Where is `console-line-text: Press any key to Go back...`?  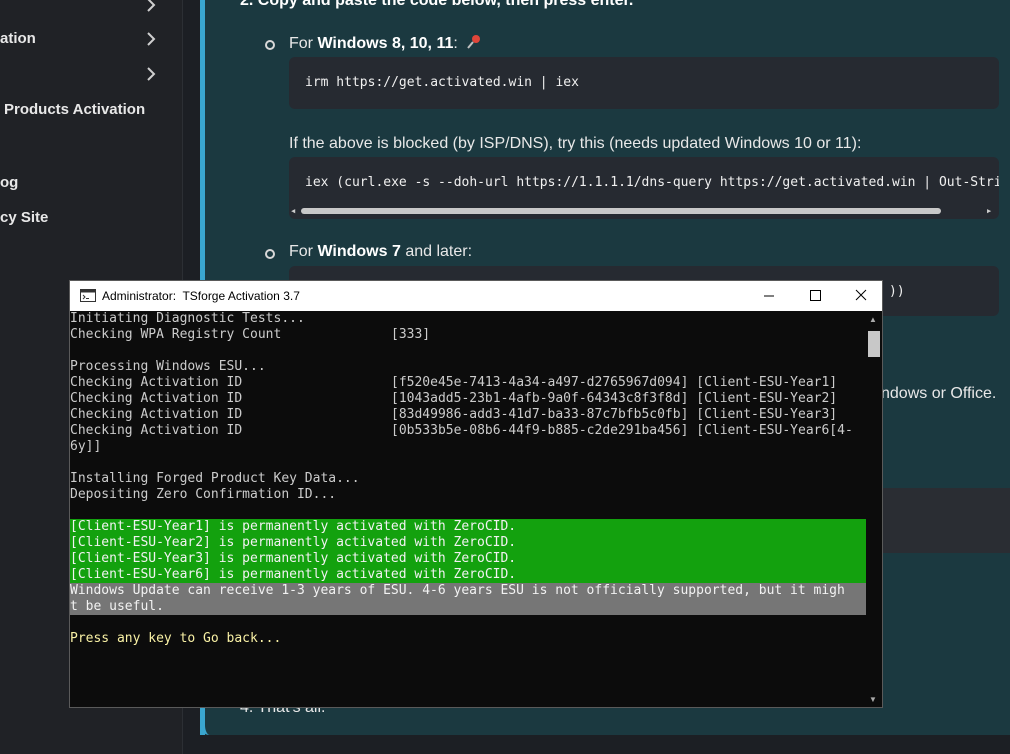 console-line-text: Press any key to Go back... is located at coordinates (176, 638).